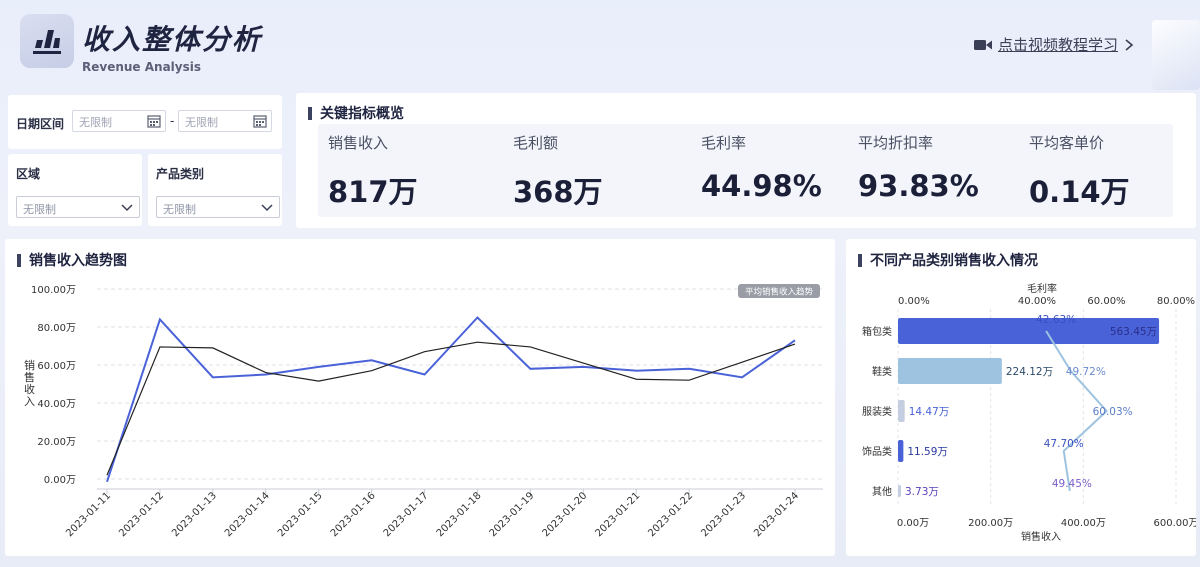  What do you see at coordinates (56, 442) in the screenshot?
I see `y-tick-label: 20.00万` at bounding box center [56, 442].